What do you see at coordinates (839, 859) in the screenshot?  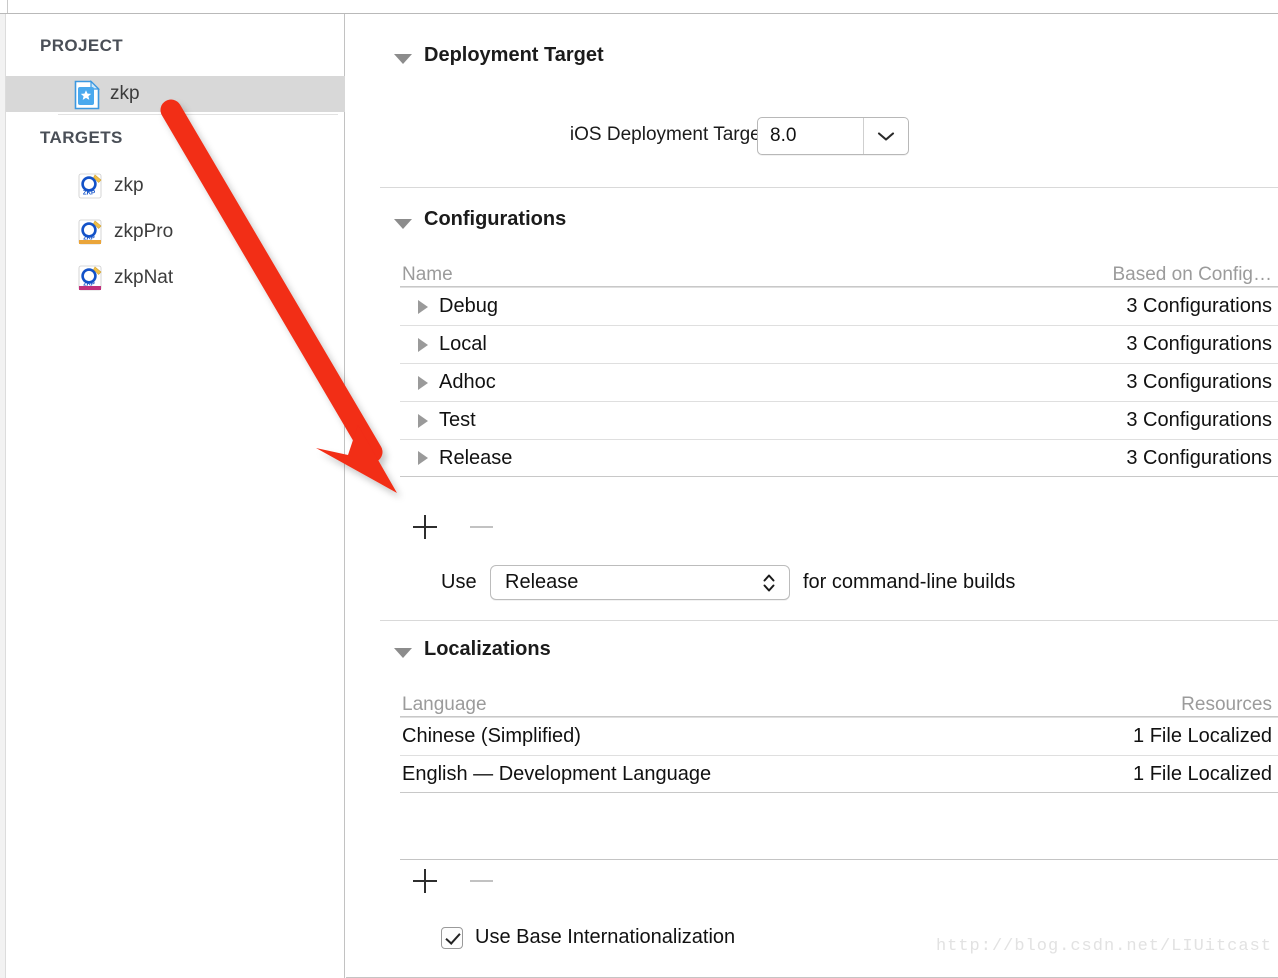 I see `localizations-footer-rule` at bounding box center [839, 859].